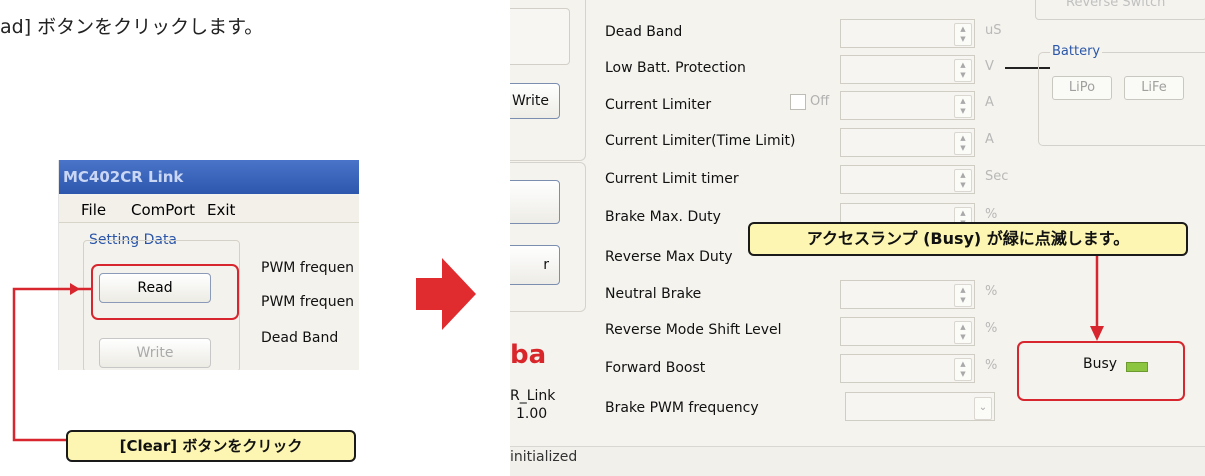  What do you see at coordinates (991, 365) in the screenshot?
I see `forward-boost-unit: %` at bounding box center [991, 365].